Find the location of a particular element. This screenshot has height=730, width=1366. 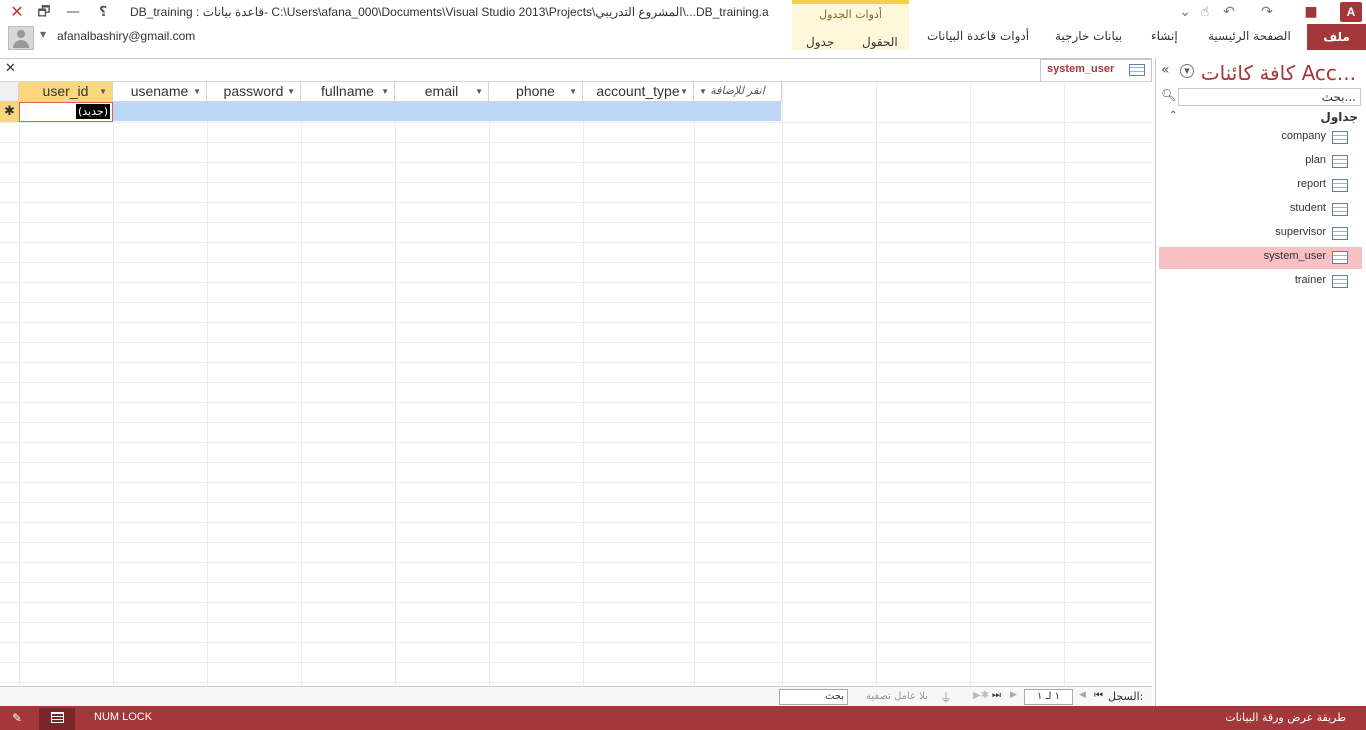

previous-record-button: ◀ is located at coordinates (1082, 695).